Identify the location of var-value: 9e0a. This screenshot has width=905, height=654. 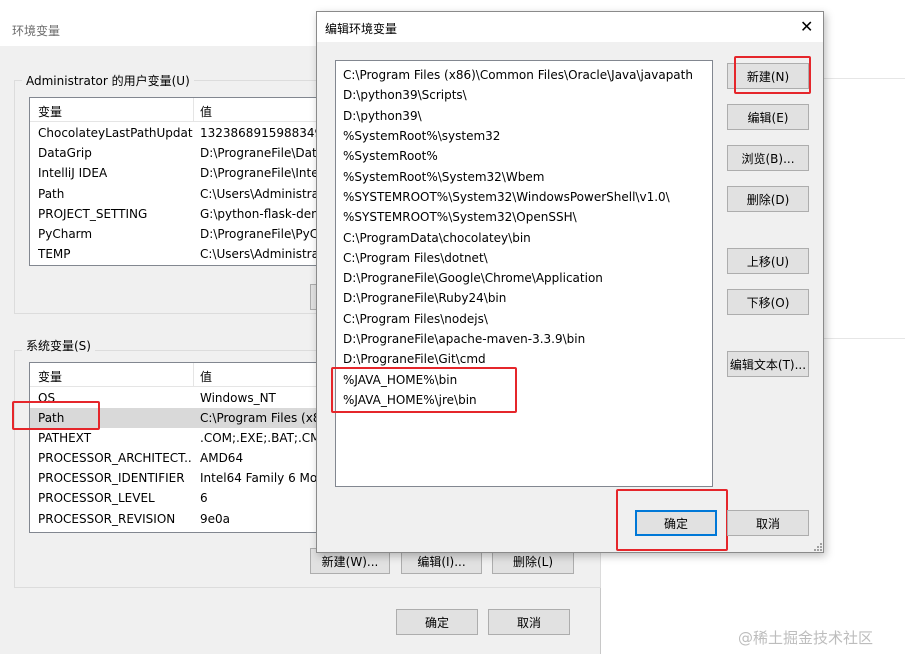
(215, 519).